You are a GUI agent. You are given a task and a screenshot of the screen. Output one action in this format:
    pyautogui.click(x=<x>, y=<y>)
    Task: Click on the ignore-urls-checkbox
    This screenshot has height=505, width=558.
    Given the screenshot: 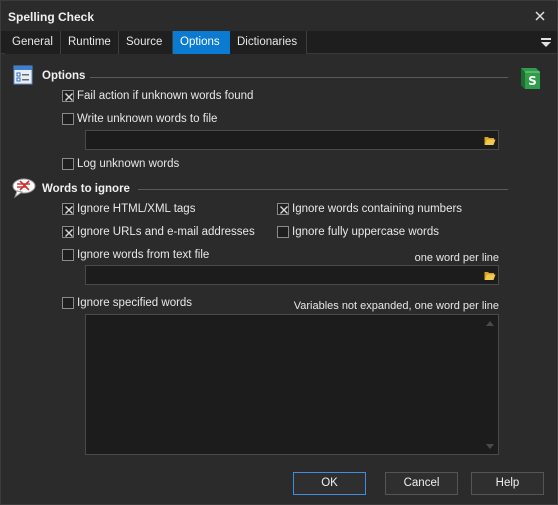 What is the action you would take?
    pyautogui.click(x=68, y=232)
    